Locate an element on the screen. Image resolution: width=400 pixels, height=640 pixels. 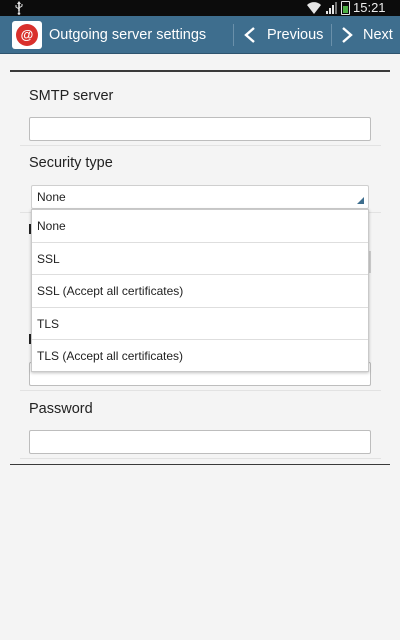
option-ssl-accept-all: SSL (Accept all certificates) is located at coordinates (200, 291).